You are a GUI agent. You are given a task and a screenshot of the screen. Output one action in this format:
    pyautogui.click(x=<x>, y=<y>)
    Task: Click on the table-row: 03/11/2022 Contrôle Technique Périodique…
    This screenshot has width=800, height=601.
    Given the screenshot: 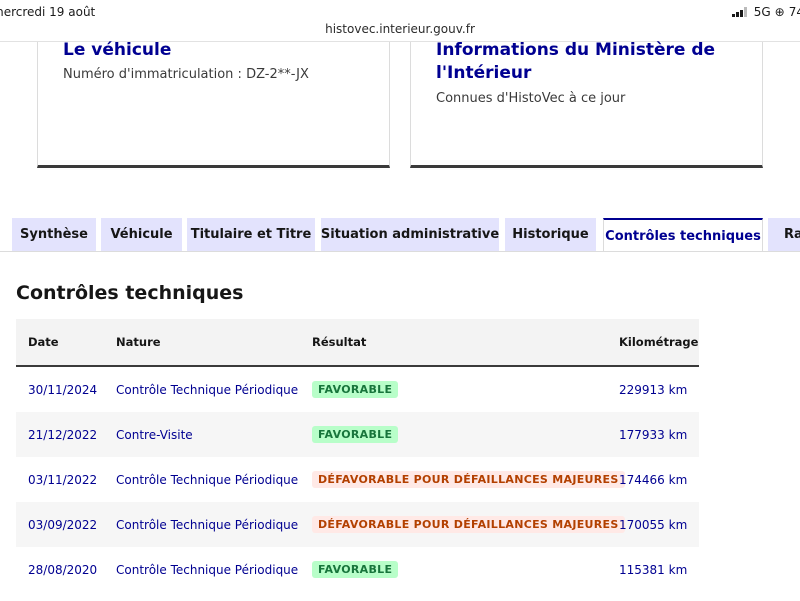 What is the action you would take?
    pyautogui.click(x=357, y=479)
    